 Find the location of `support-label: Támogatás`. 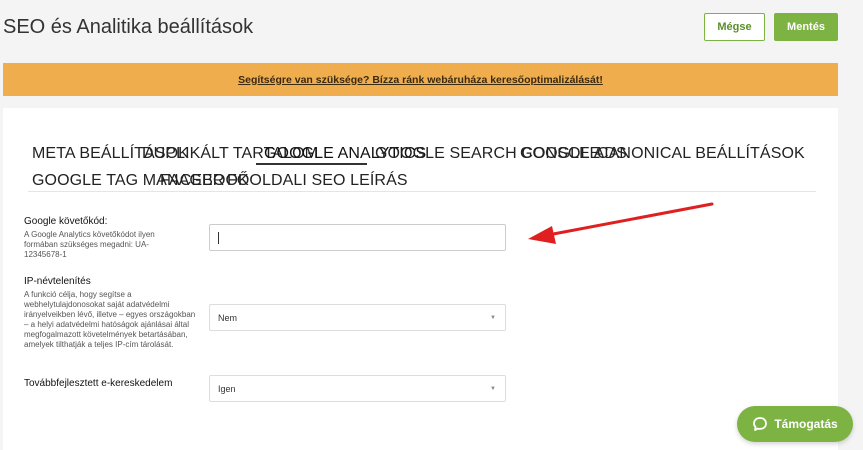

support-label: Támogatás is located at coordinates (806, 424).